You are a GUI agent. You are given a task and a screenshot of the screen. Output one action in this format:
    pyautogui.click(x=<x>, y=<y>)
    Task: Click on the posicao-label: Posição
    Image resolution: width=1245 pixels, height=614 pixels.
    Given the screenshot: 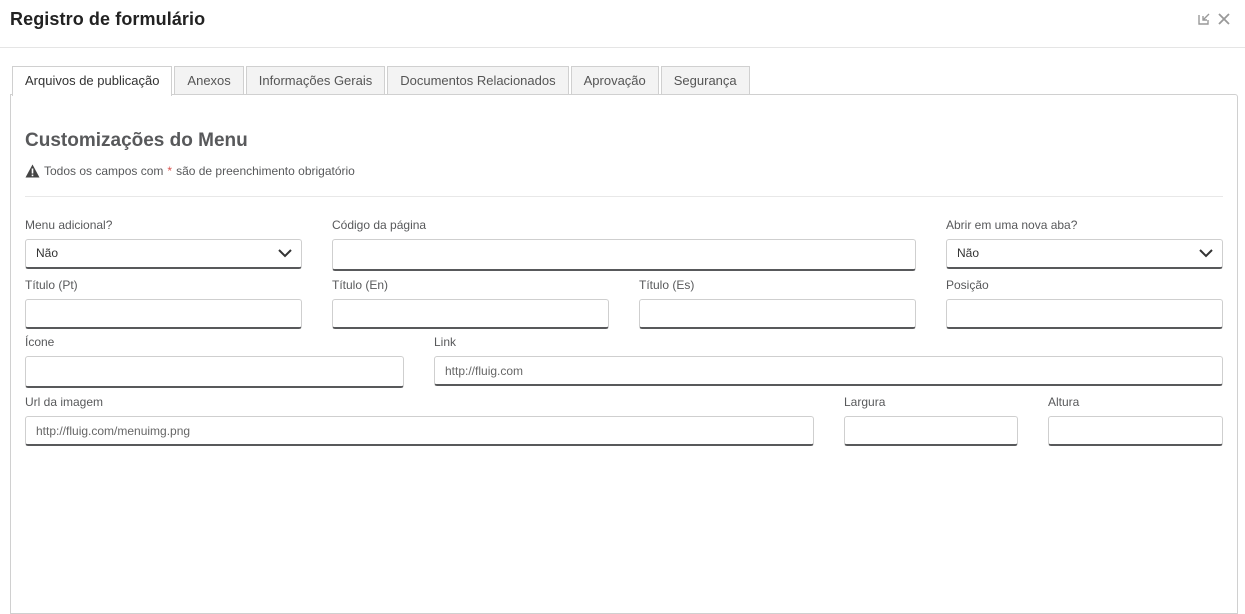 What is the action you would take?
    pyautogui.click(x=967, y=285)
    